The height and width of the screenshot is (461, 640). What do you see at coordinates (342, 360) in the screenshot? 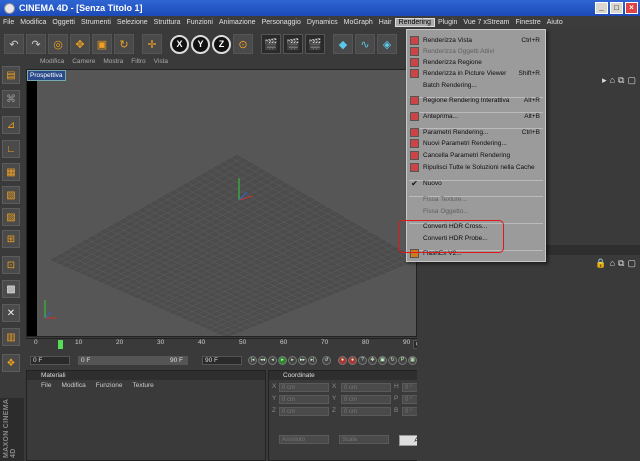
I see `record-icon: ●` at bounding box center [342, 360].